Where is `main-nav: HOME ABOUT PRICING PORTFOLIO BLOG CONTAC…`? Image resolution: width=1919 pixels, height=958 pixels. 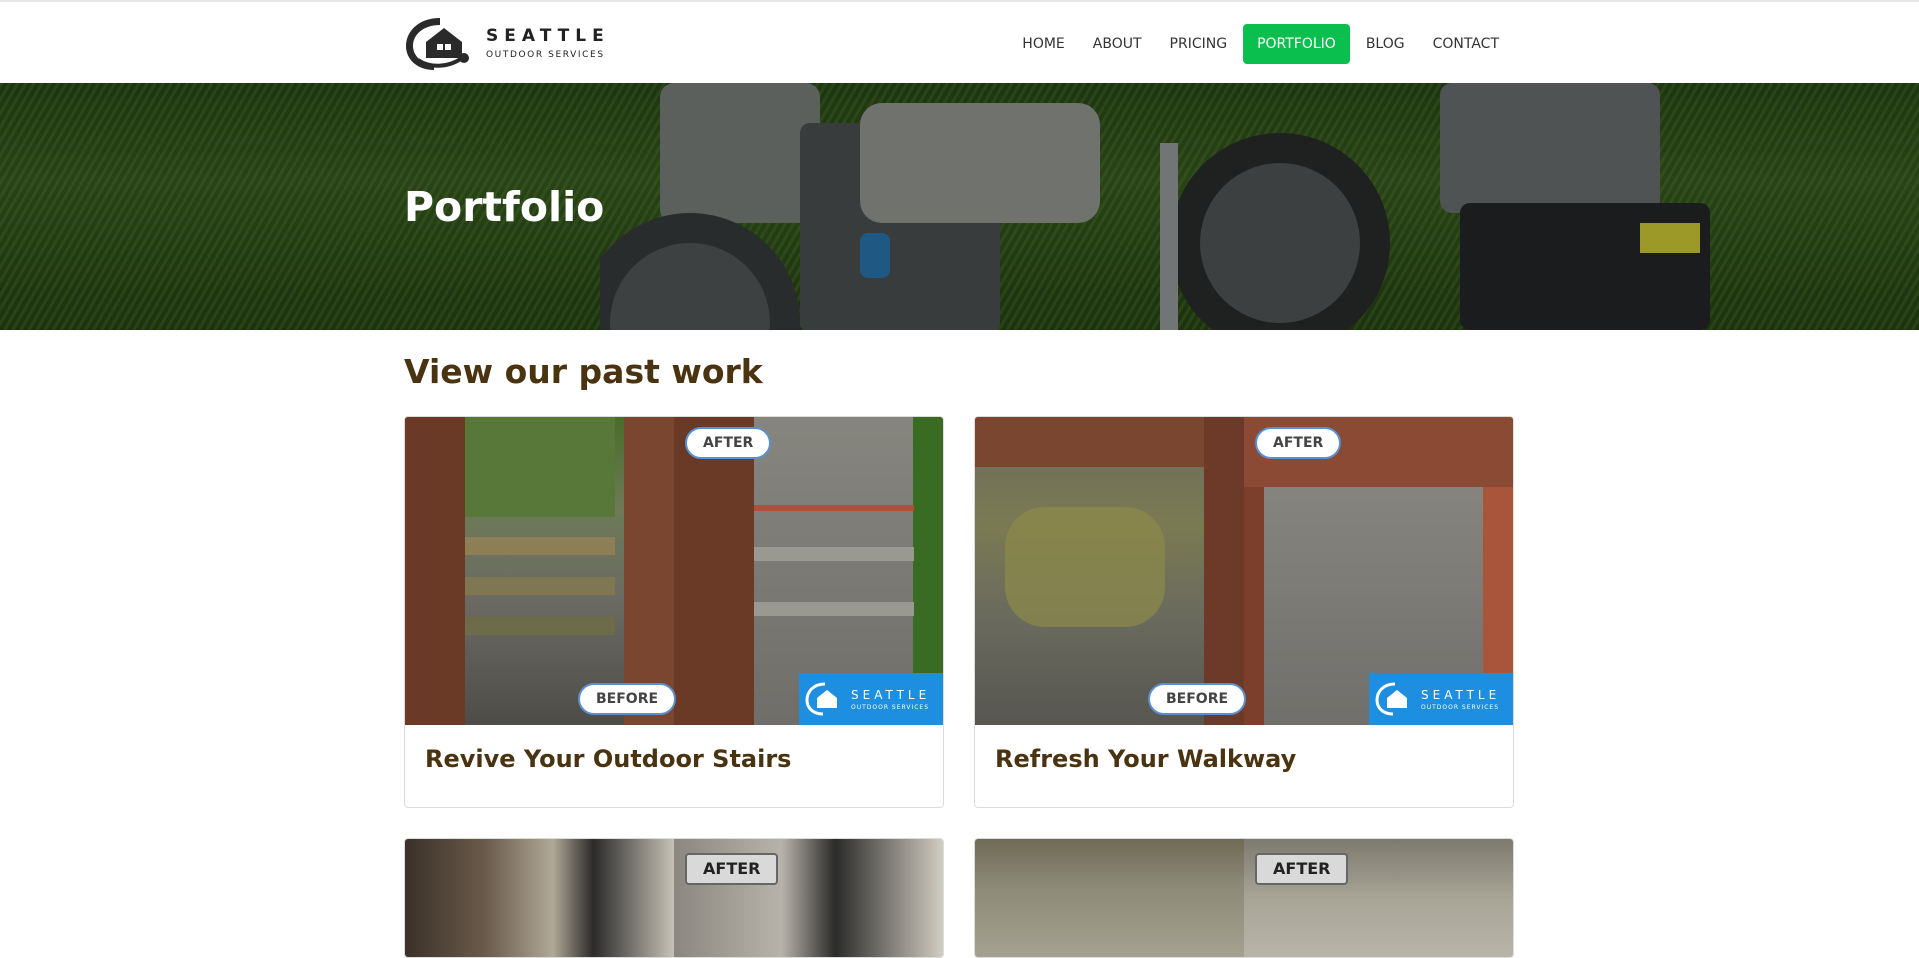 main-nav: HOME ABOUT PRICING PORTFOLIO BLOG CONTAC… is located at coordinates (1260, 44).